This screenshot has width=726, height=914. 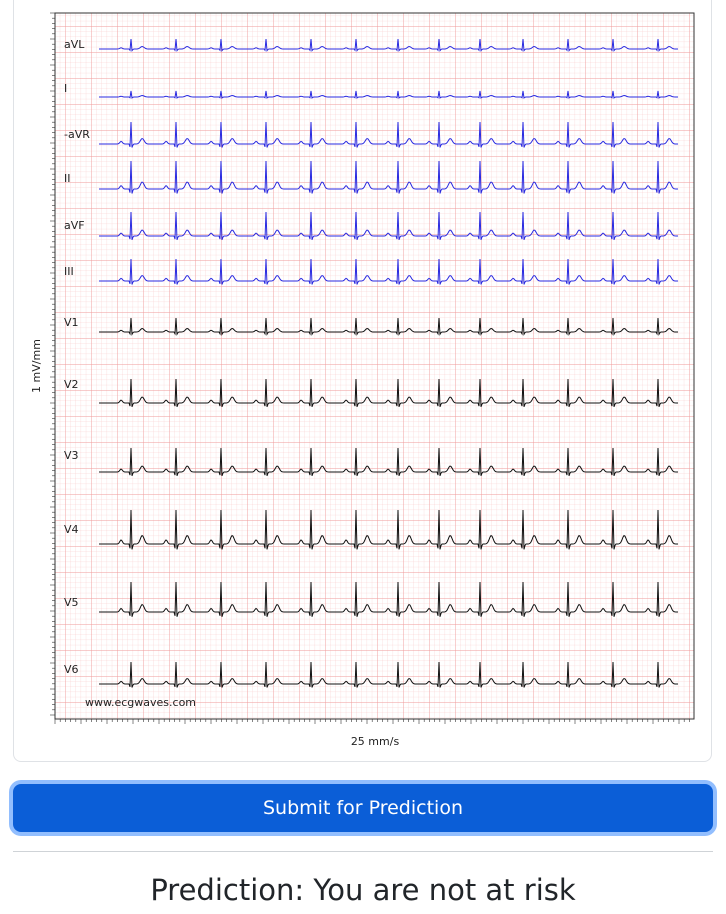 What do you see at coordinates (67, 178) in the screenshot?
I see `lead-label: II` at bounding box center [67, 178].